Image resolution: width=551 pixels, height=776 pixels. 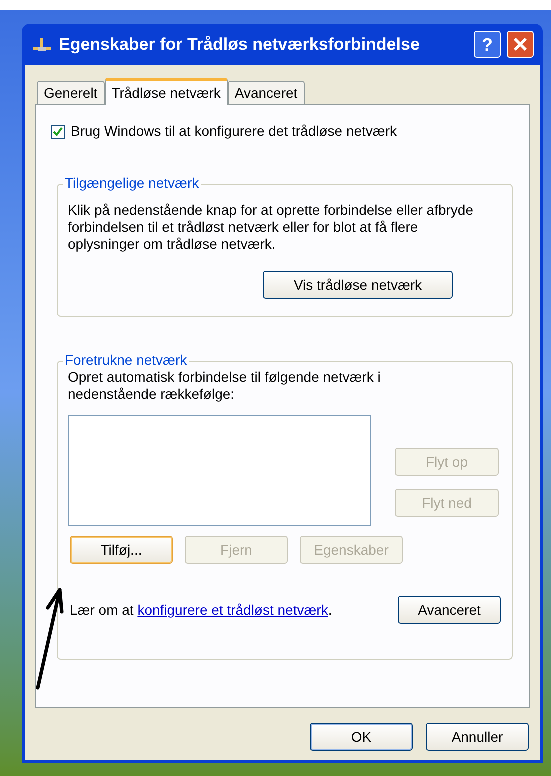 I want to click on help-button: ?, so click(x=487, y=44).